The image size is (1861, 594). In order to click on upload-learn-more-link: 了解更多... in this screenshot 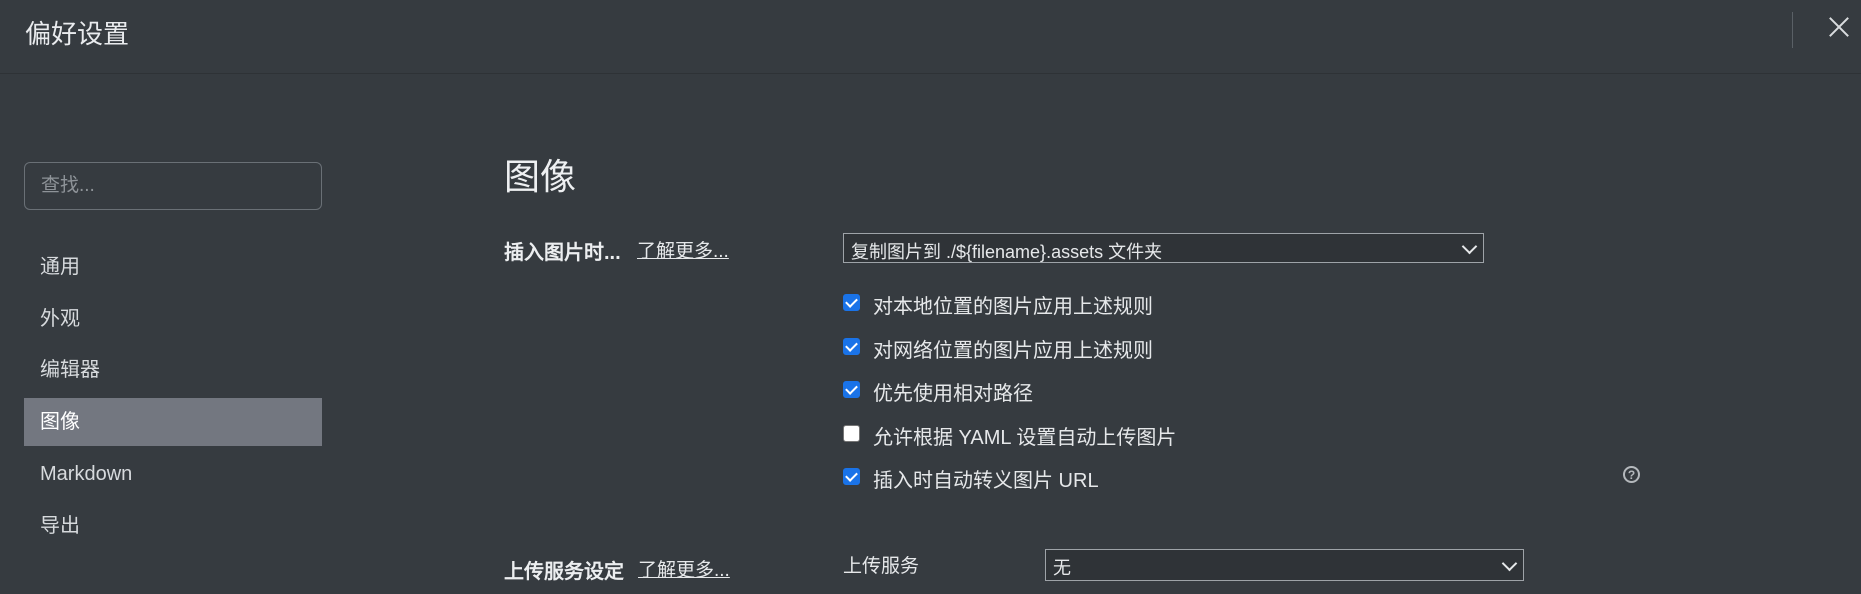, I will do `click(684, 568)`.